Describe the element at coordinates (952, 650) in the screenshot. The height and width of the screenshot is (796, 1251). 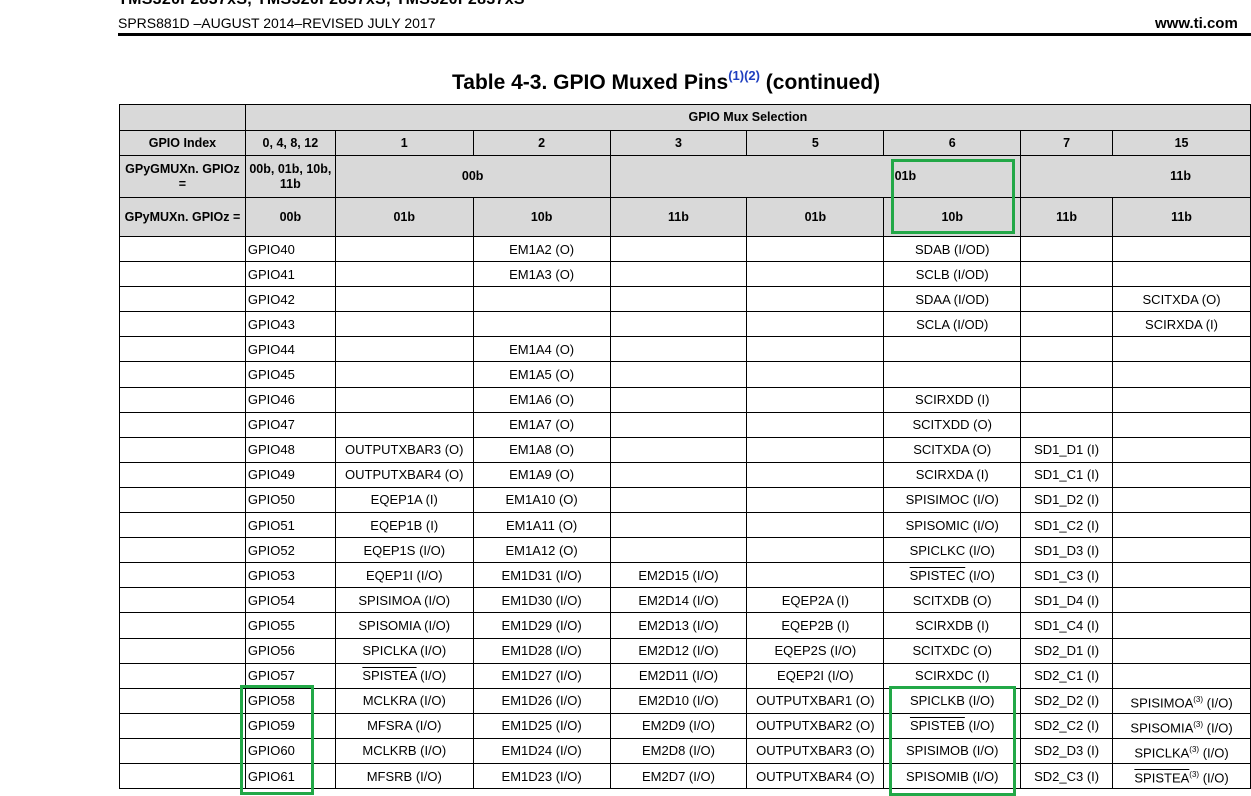
I see `mux-function-cell: SCITXDC (O)` at that location.